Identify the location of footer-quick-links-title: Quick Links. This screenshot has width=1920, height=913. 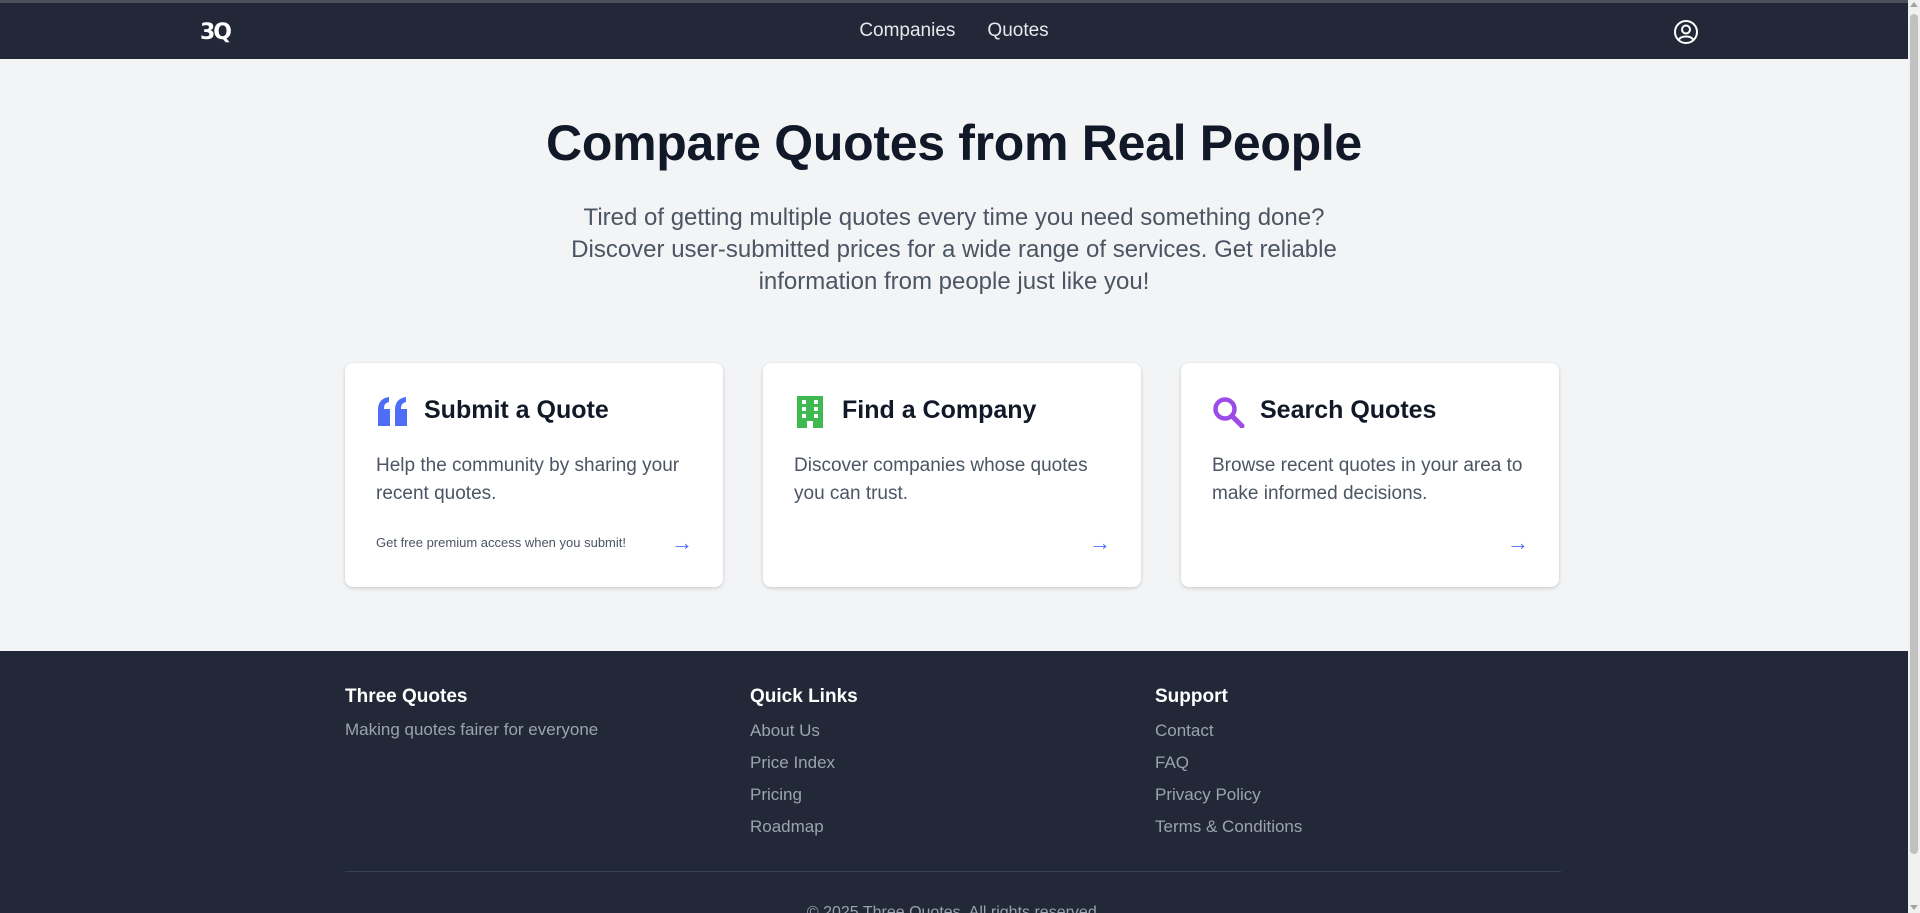
(804, 696).